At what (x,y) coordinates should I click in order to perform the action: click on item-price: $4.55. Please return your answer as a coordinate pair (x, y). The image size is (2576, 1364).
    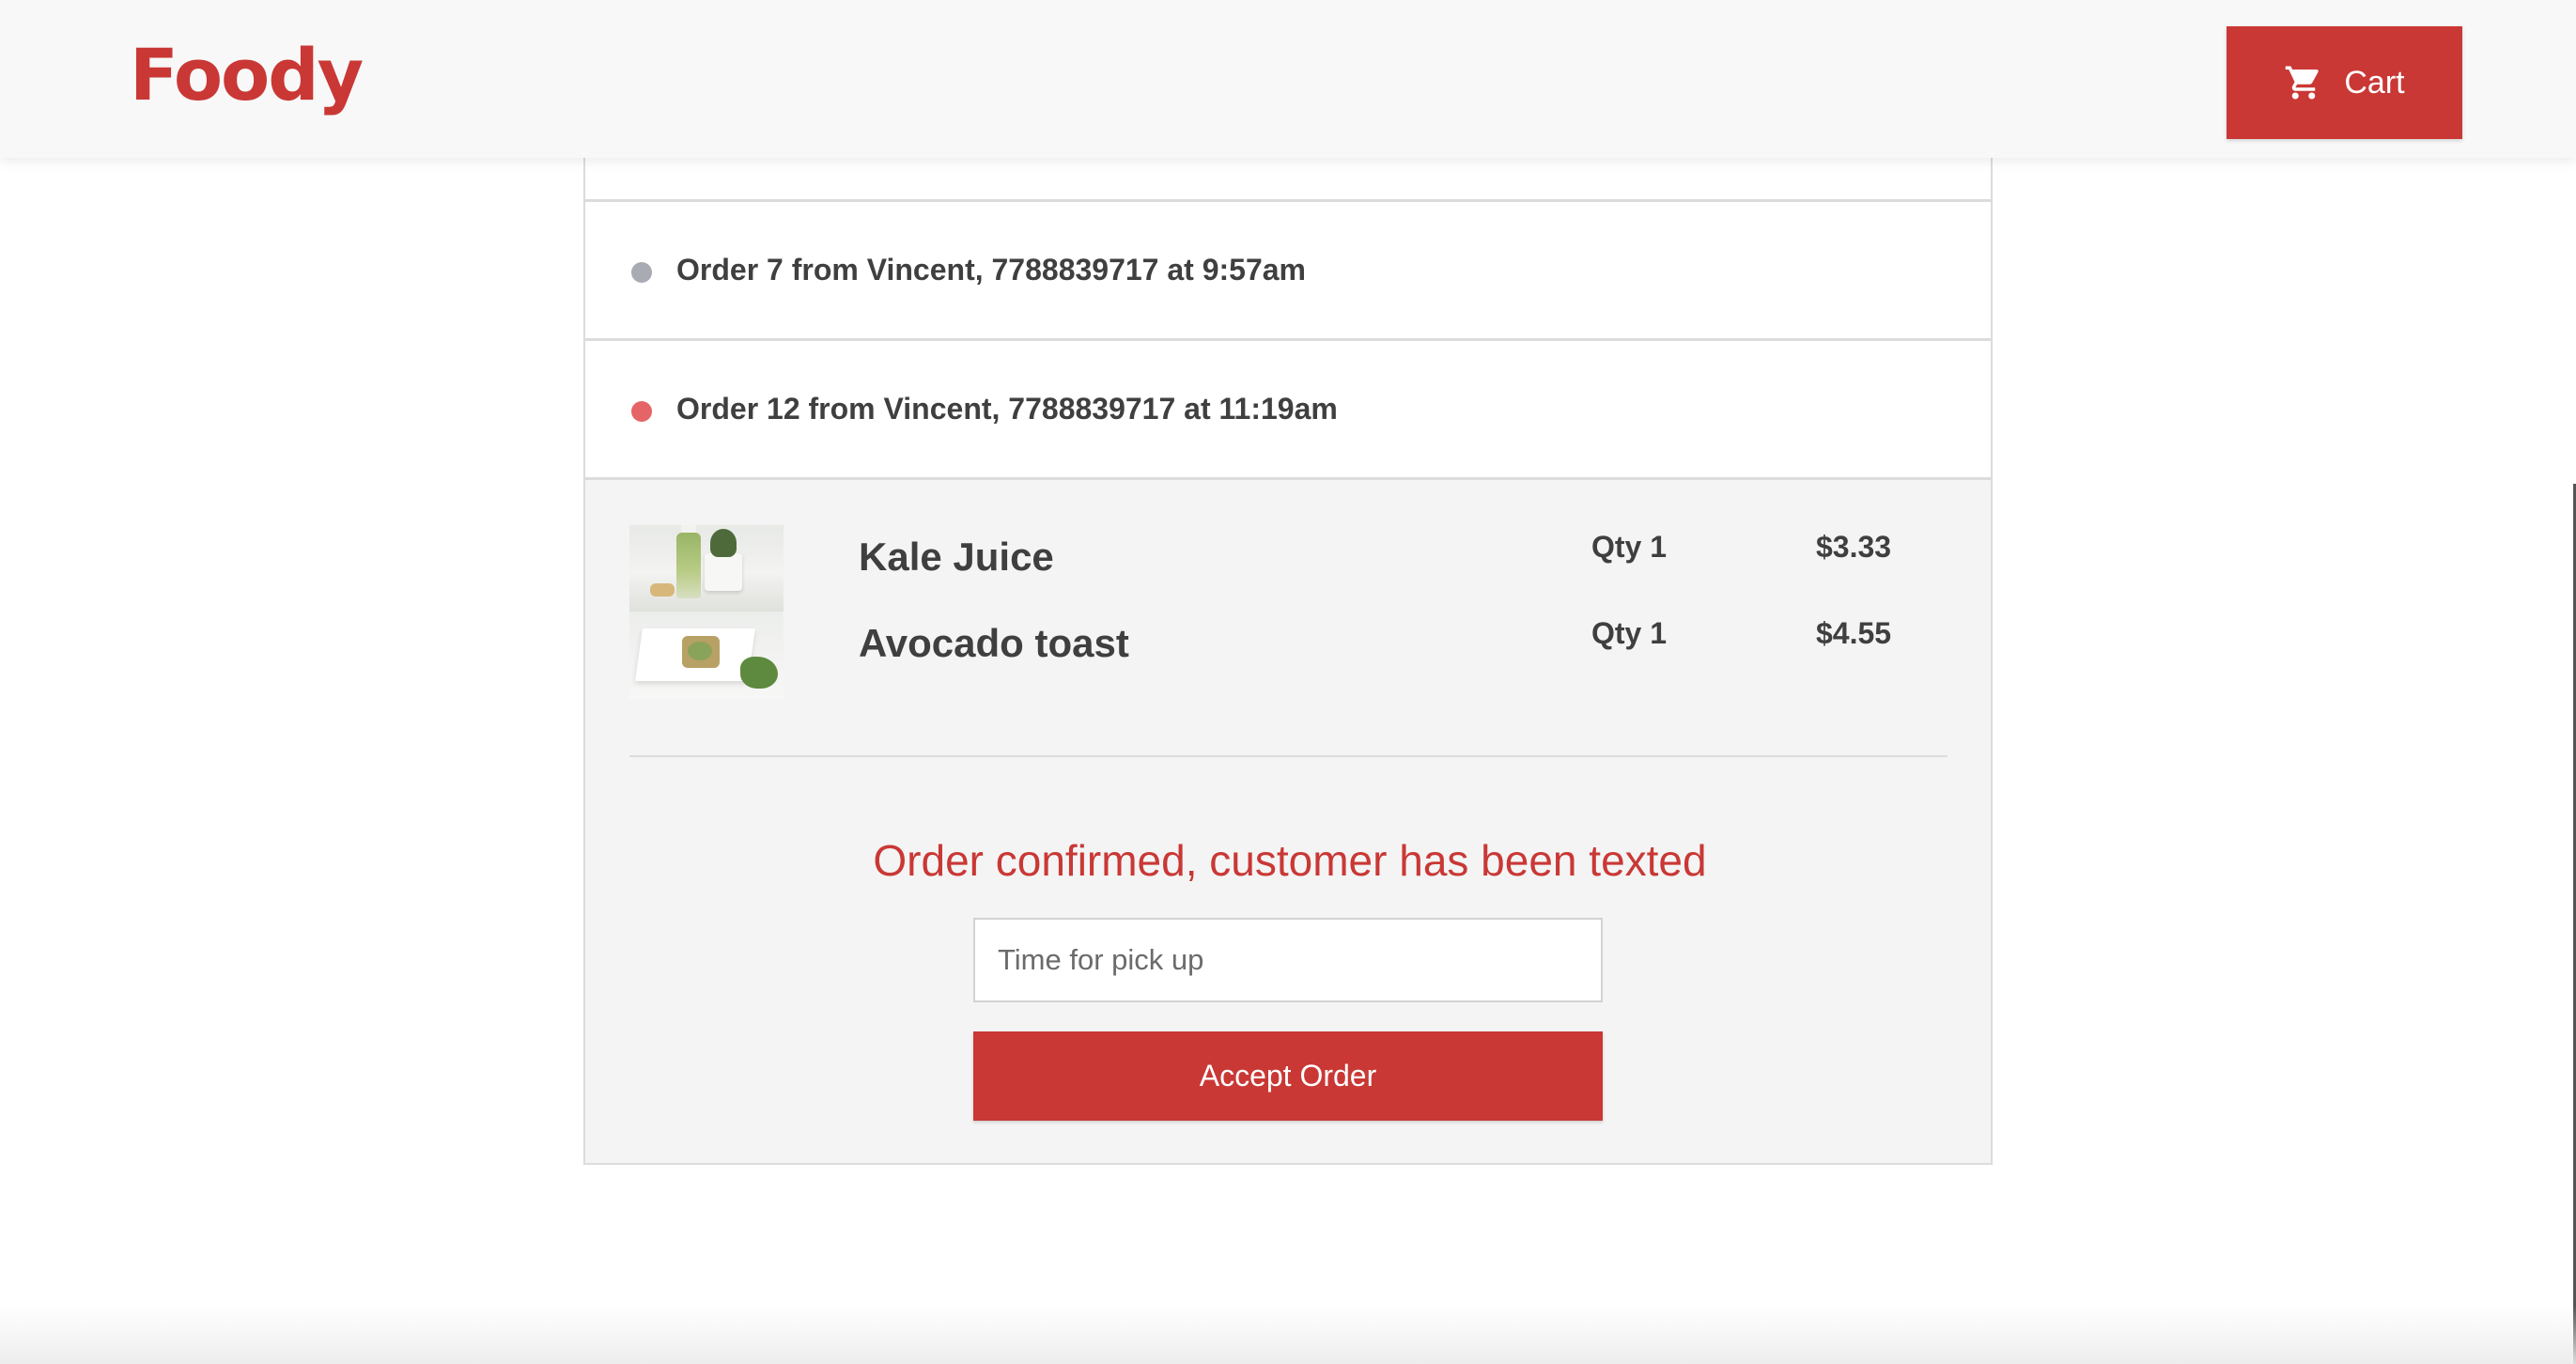
    Looking at the image, I should click on (1854, 633).